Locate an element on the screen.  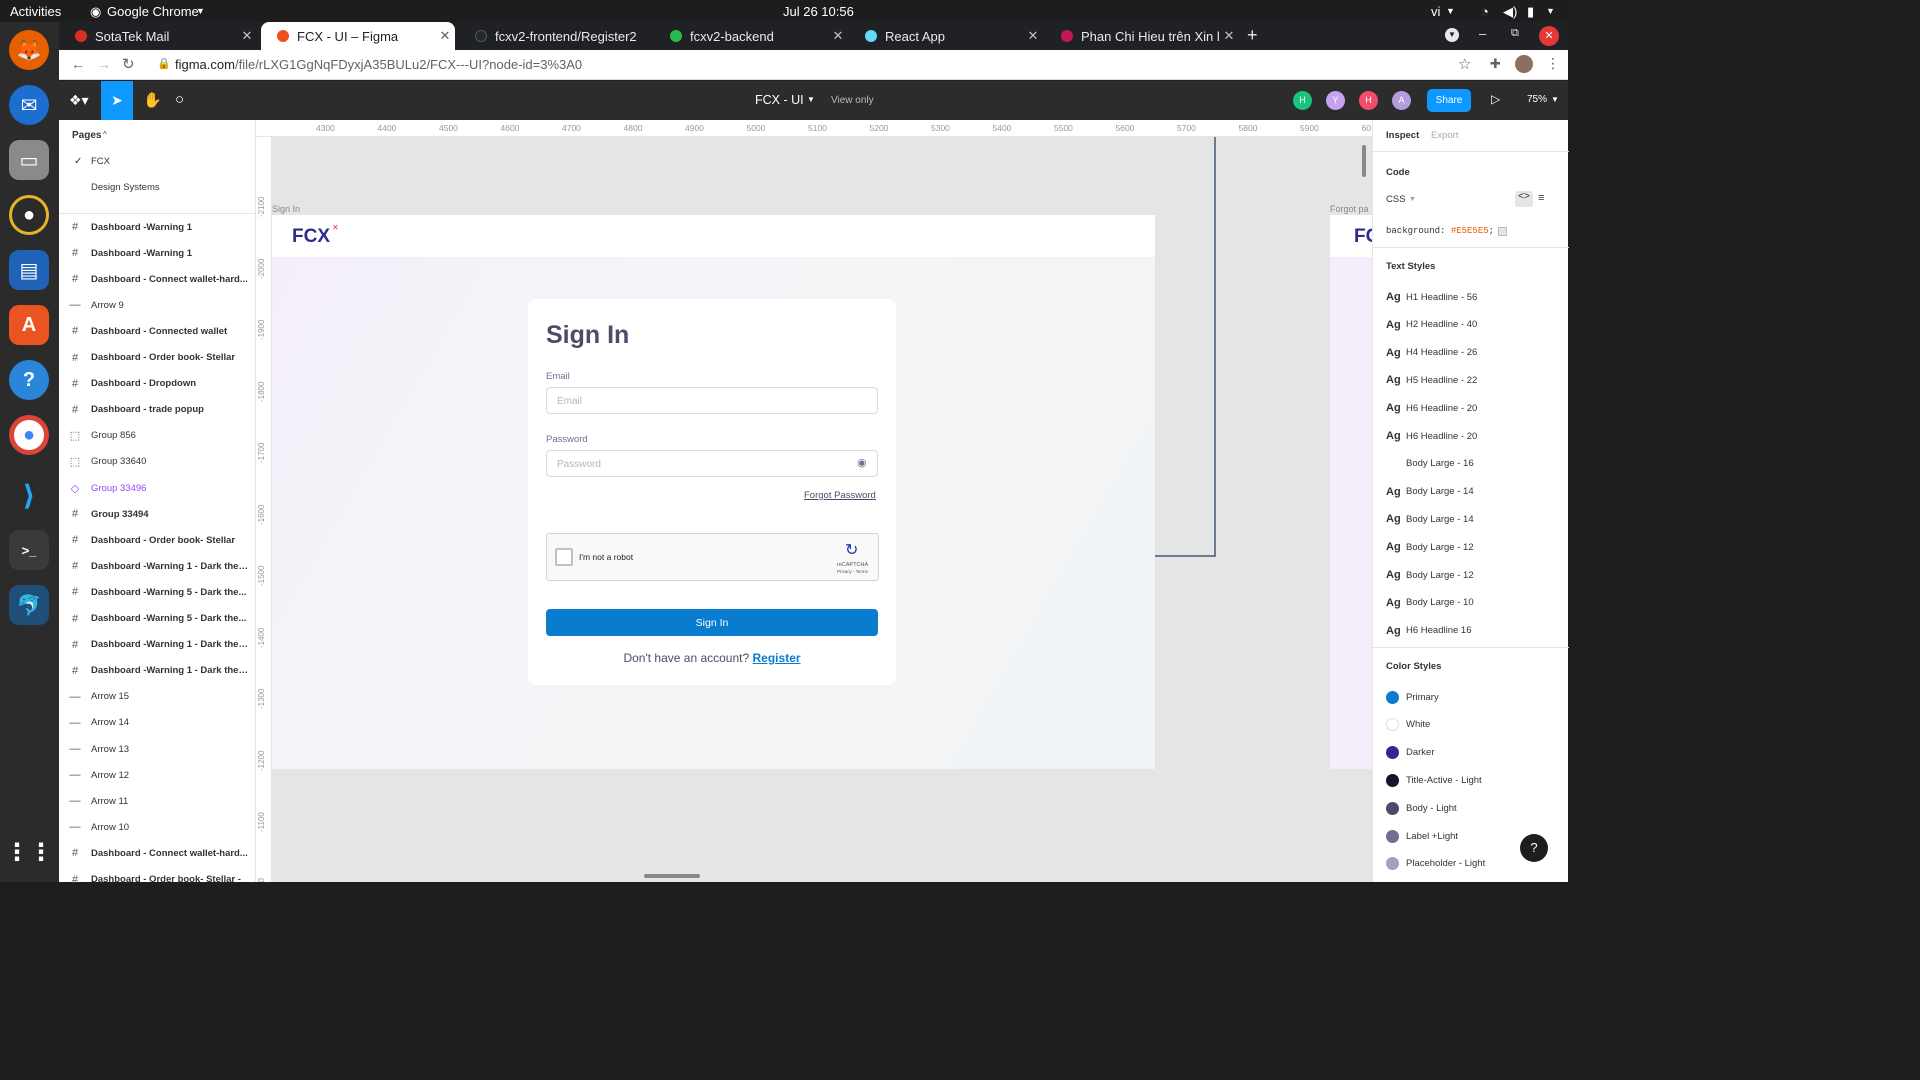
show-apps-icon: ⋮⋮ is located at coordinates (29, 852).